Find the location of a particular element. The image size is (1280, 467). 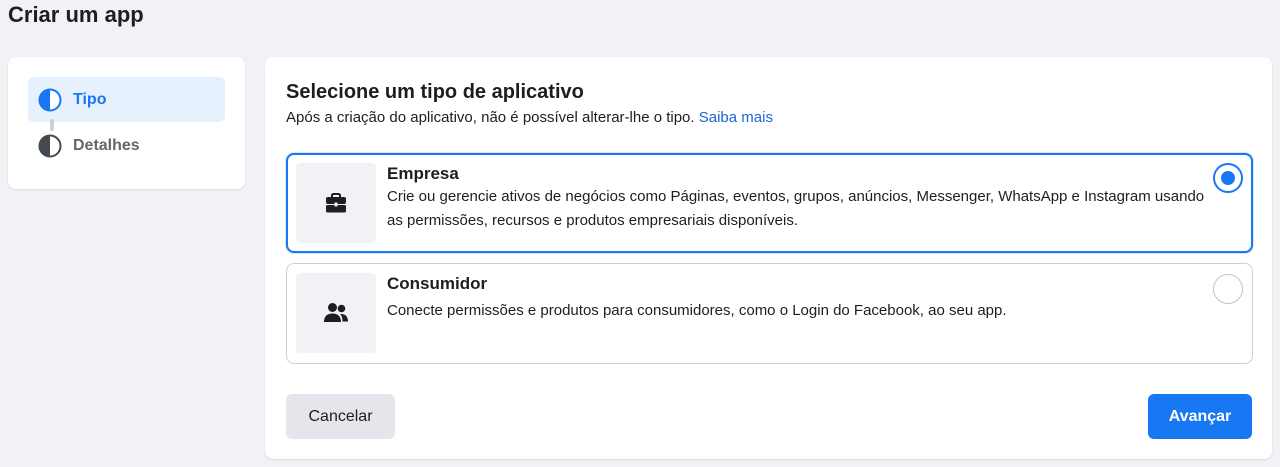

briefcase-icon is located at coordinates (336, 203).